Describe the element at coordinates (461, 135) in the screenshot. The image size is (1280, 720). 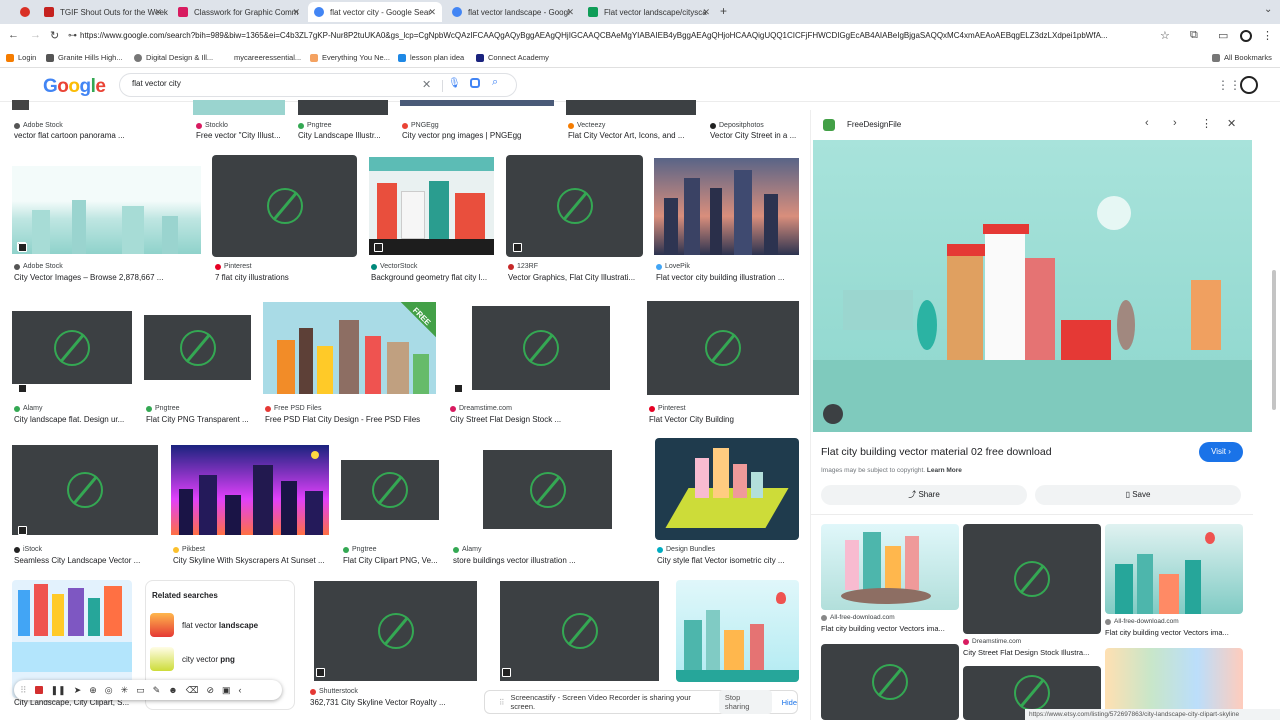
I see `result-title: City vector png images | PNGEgg` at that location.